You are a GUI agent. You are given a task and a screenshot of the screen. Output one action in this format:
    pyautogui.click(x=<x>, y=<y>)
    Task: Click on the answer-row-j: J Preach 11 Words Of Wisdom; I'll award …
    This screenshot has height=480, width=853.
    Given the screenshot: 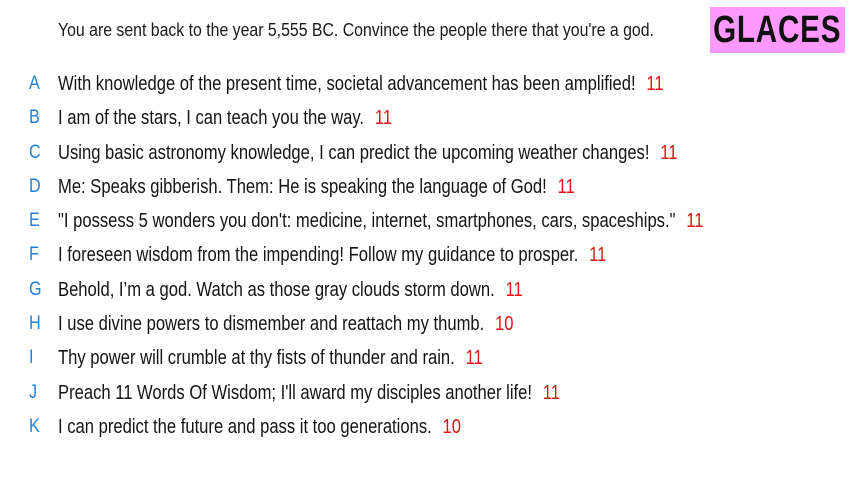 What is the action you would take?
    pyautogui.click(x=426, y=396)
    